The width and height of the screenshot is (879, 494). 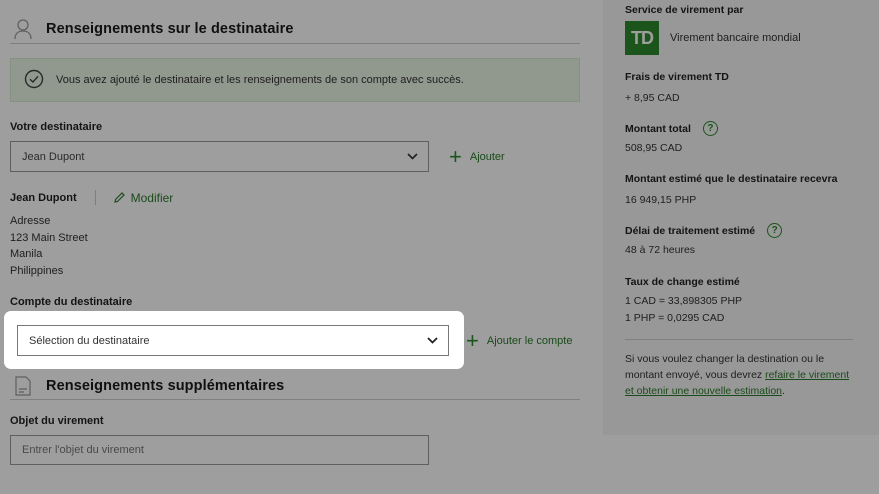 I want to click on account-select: Sélection du destinataire, so click(x=233, y=340).